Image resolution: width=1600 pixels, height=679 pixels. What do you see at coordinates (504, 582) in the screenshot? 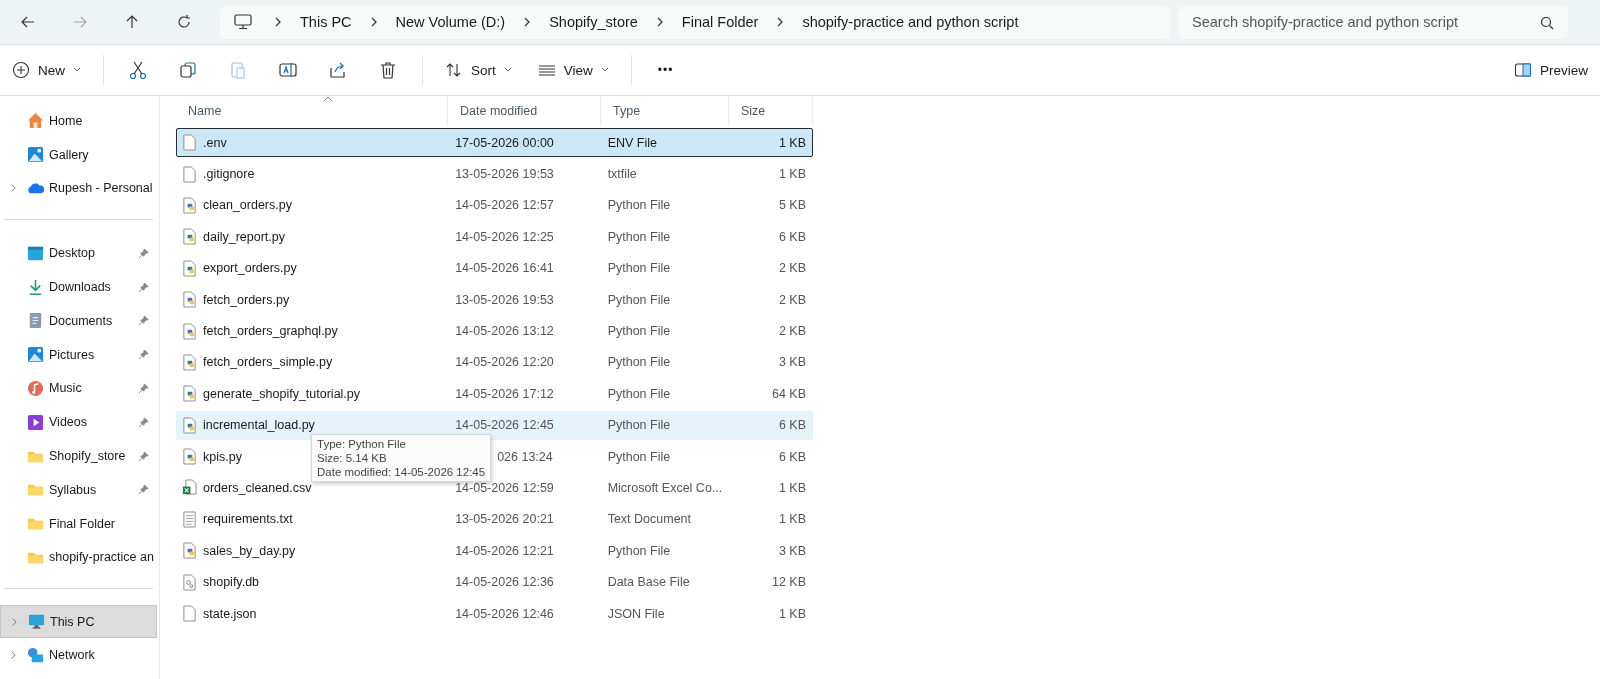
I see `date-cell: 14-05-2026 12:36` at bounding box center [504, 582].